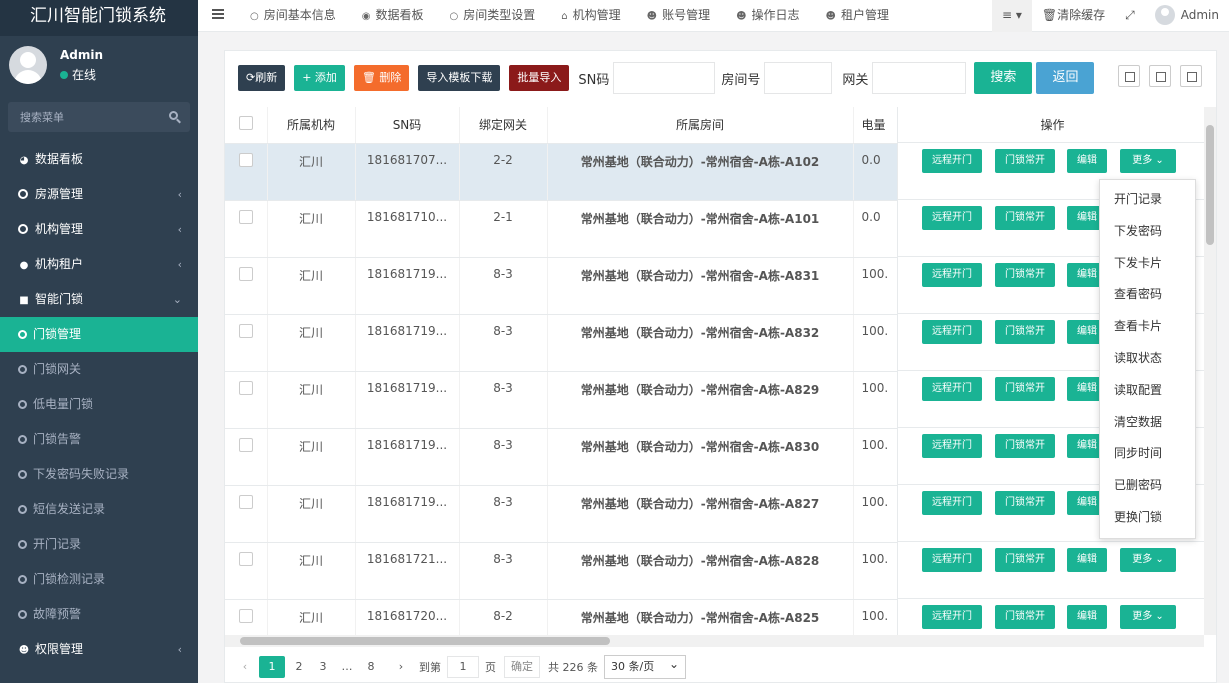 This screenshot has height=683, width=1229. I want to click on avatar, so click(28, 65).